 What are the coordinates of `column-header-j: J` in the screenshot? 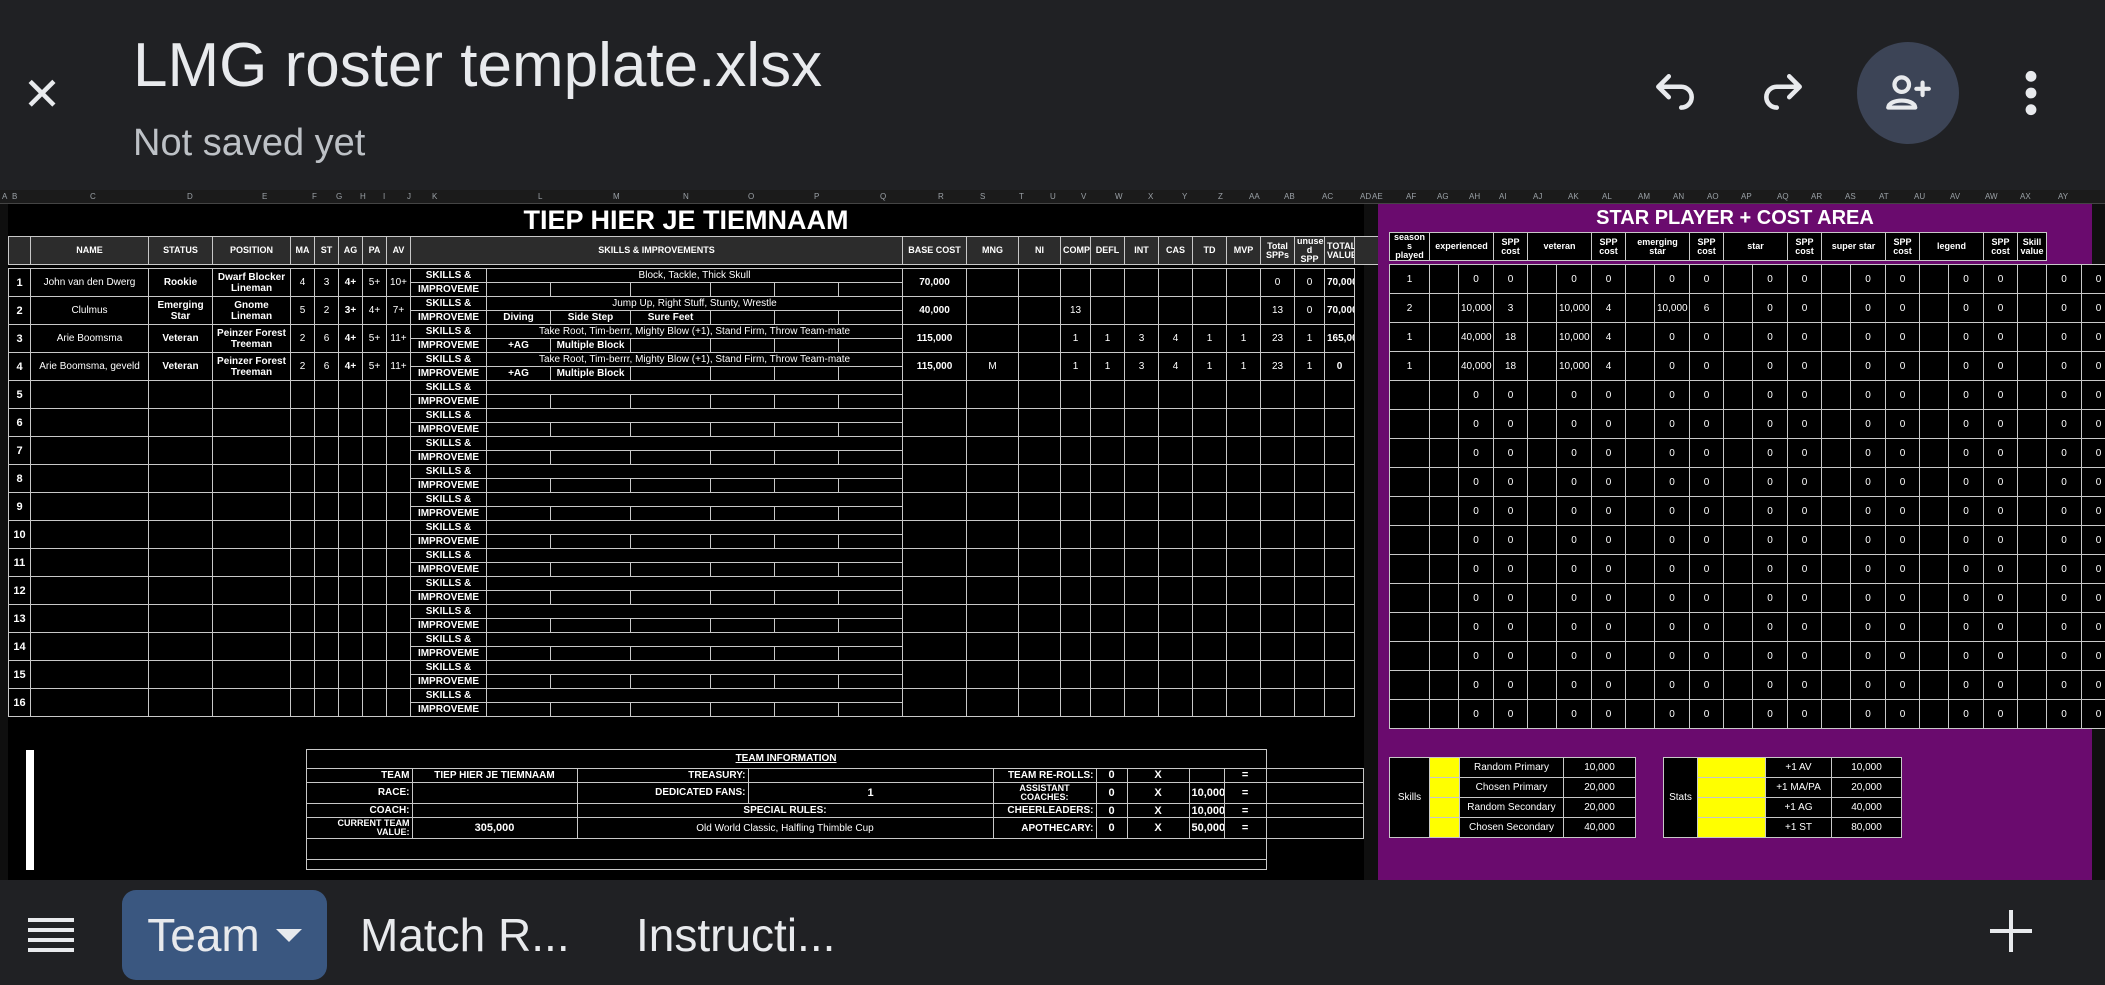 It's located at (409, 196).